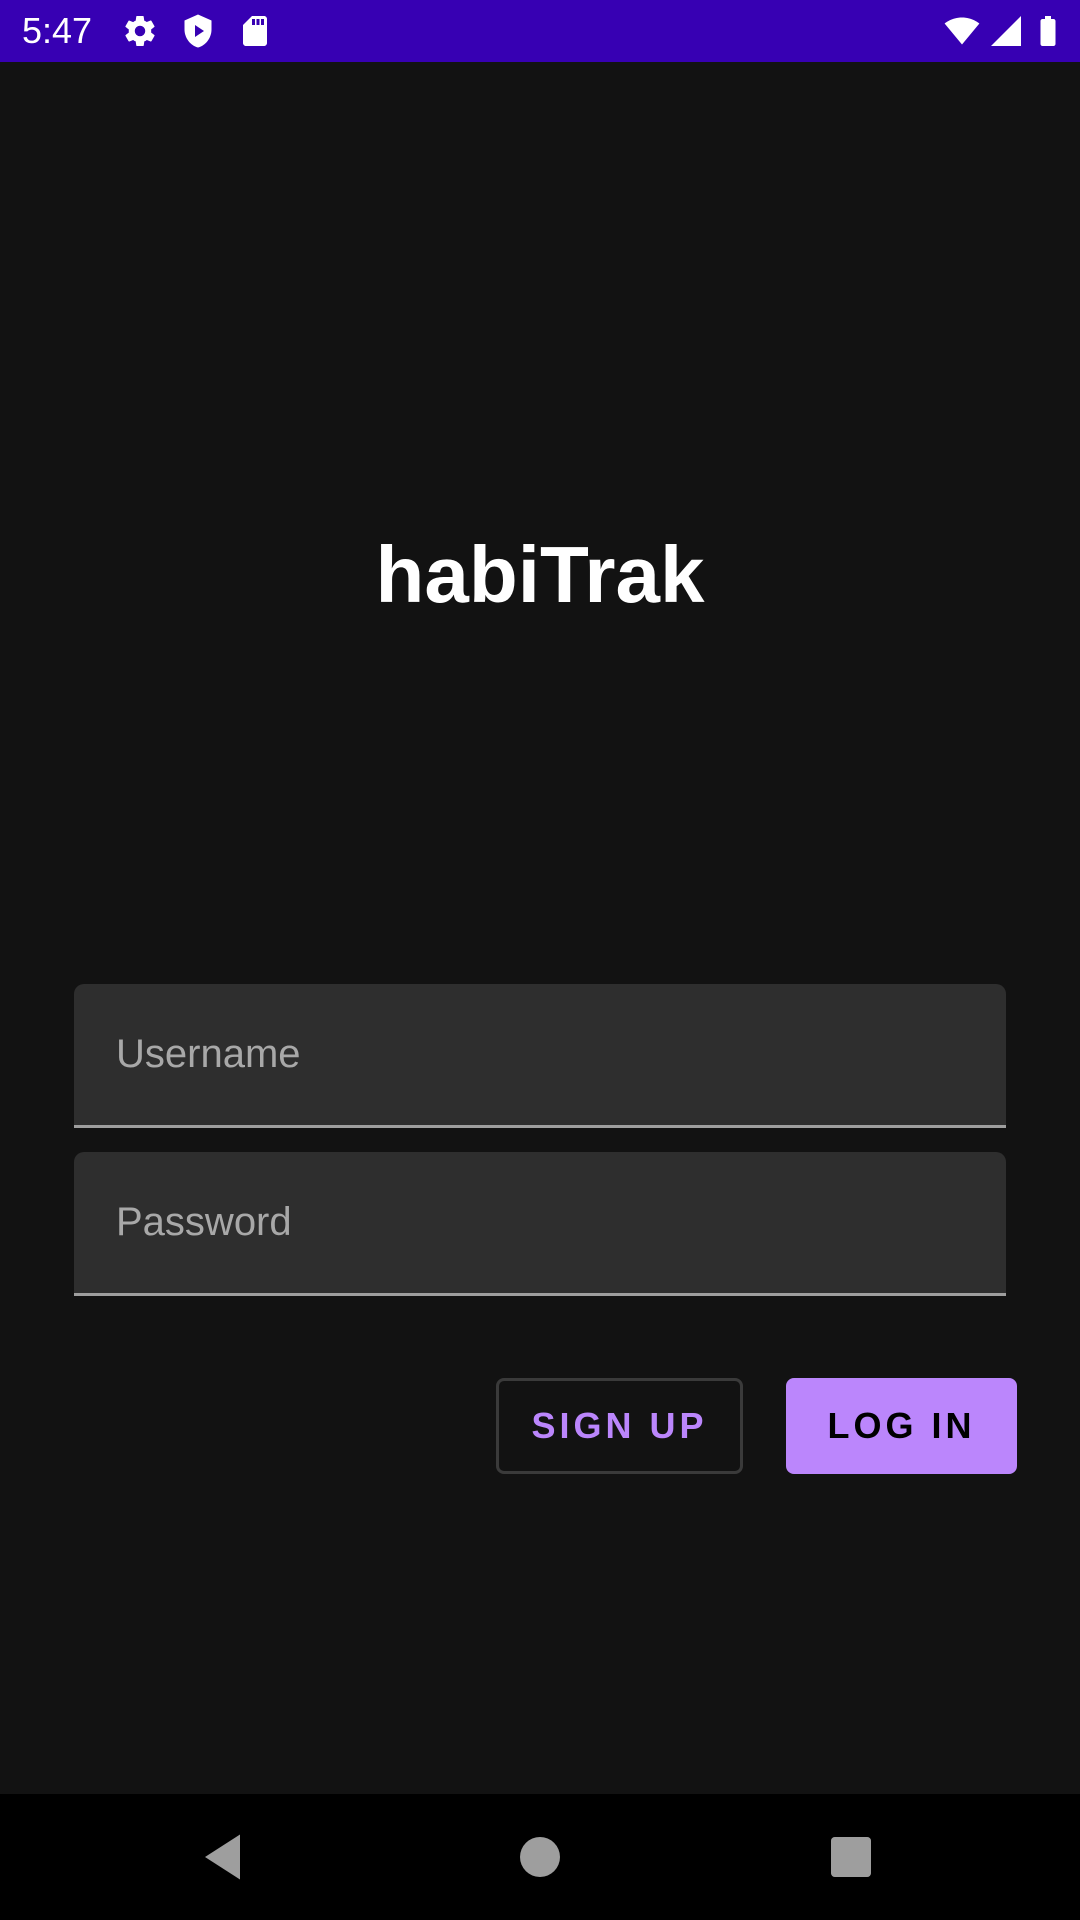 Image resolution: width=1080 pixels, height=1920 pixels. I want to click on battery-icon, so click(1048, 31).